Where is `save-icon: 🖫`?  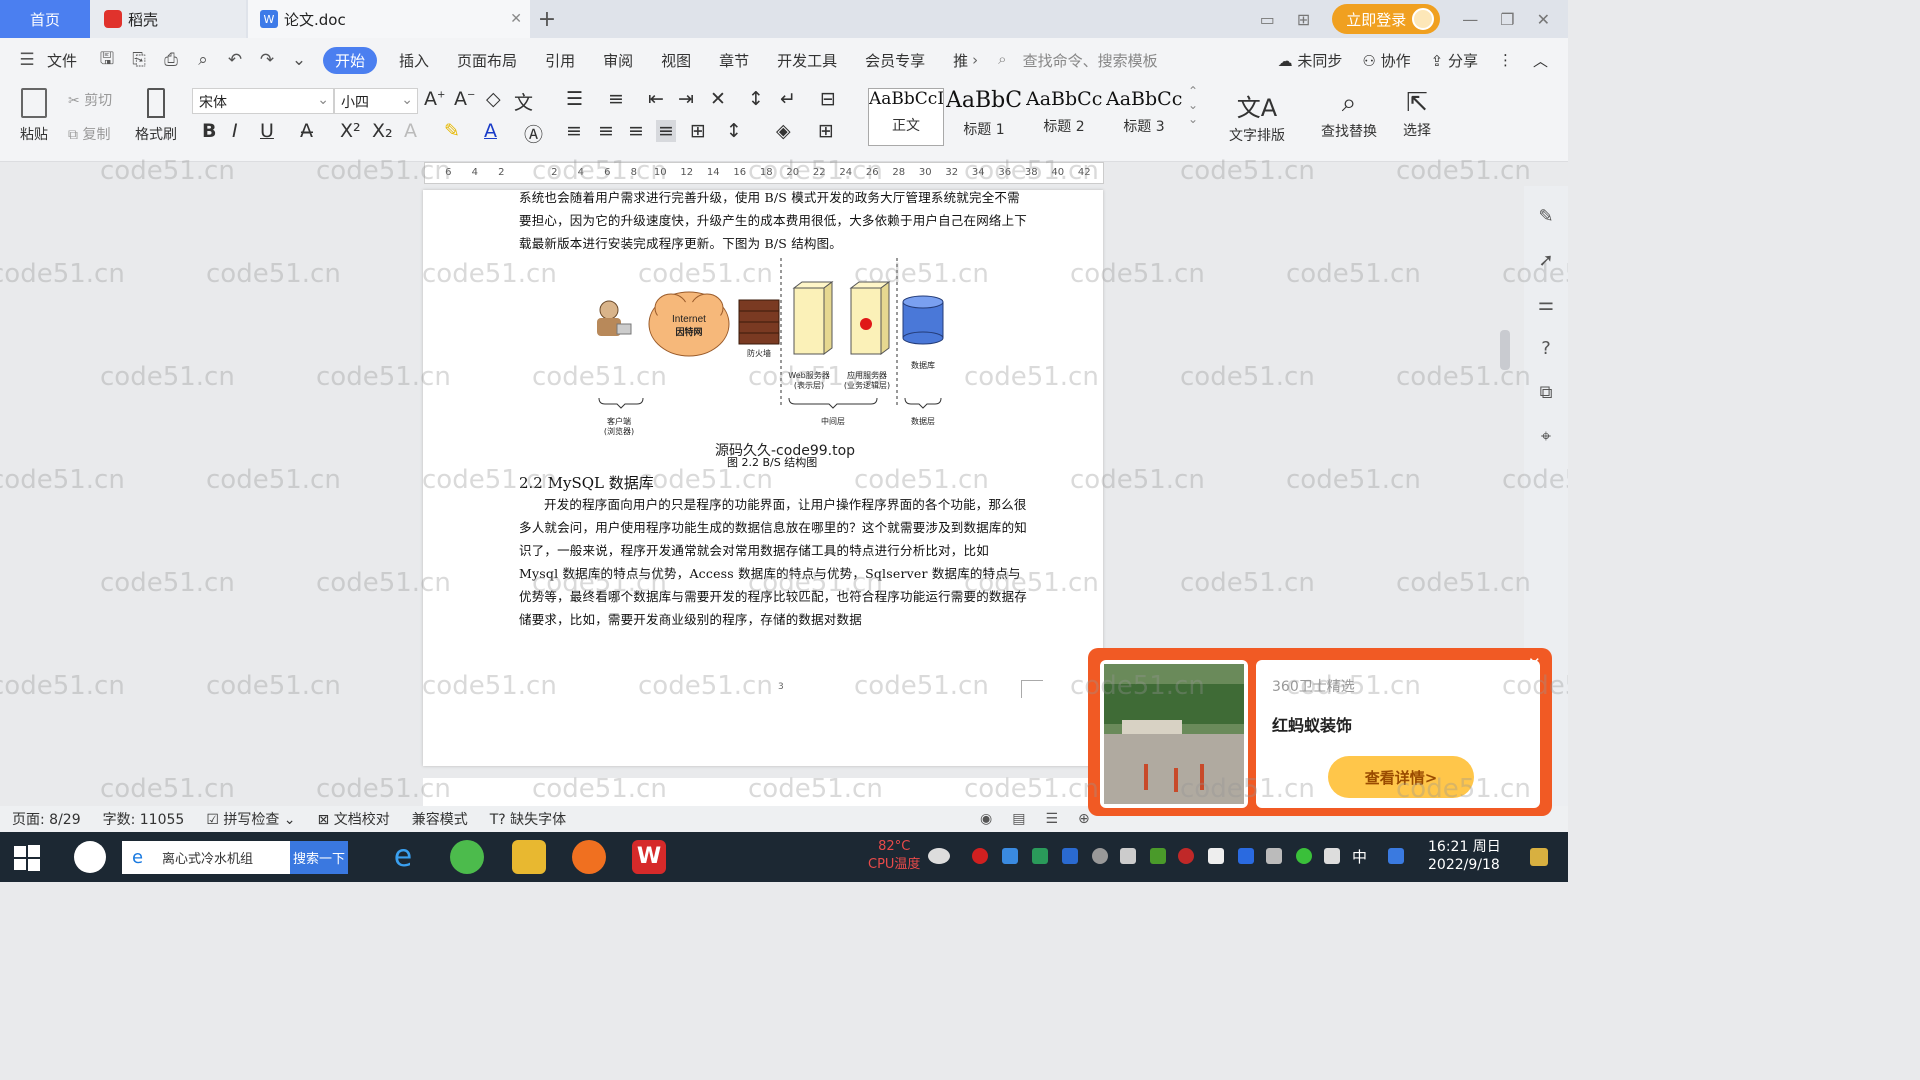 save-icon: 🖫 is located at coordinates (107, 60).